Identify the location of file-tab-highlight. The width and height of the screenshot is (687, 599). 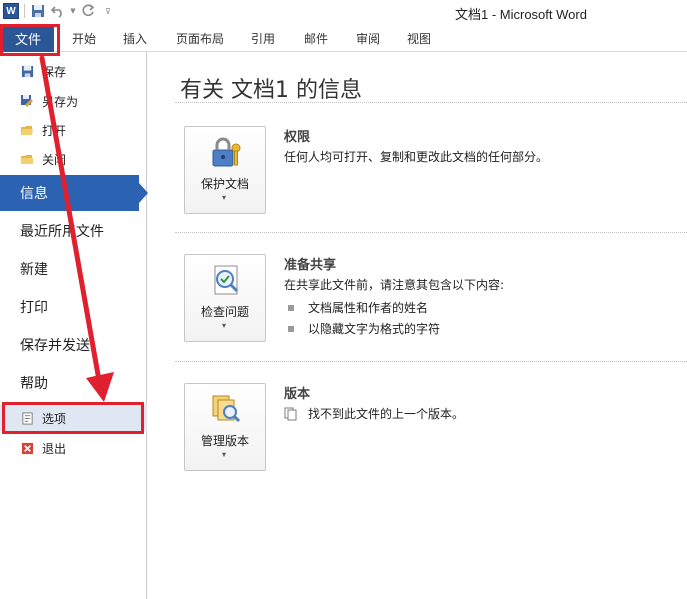
(30, 40).